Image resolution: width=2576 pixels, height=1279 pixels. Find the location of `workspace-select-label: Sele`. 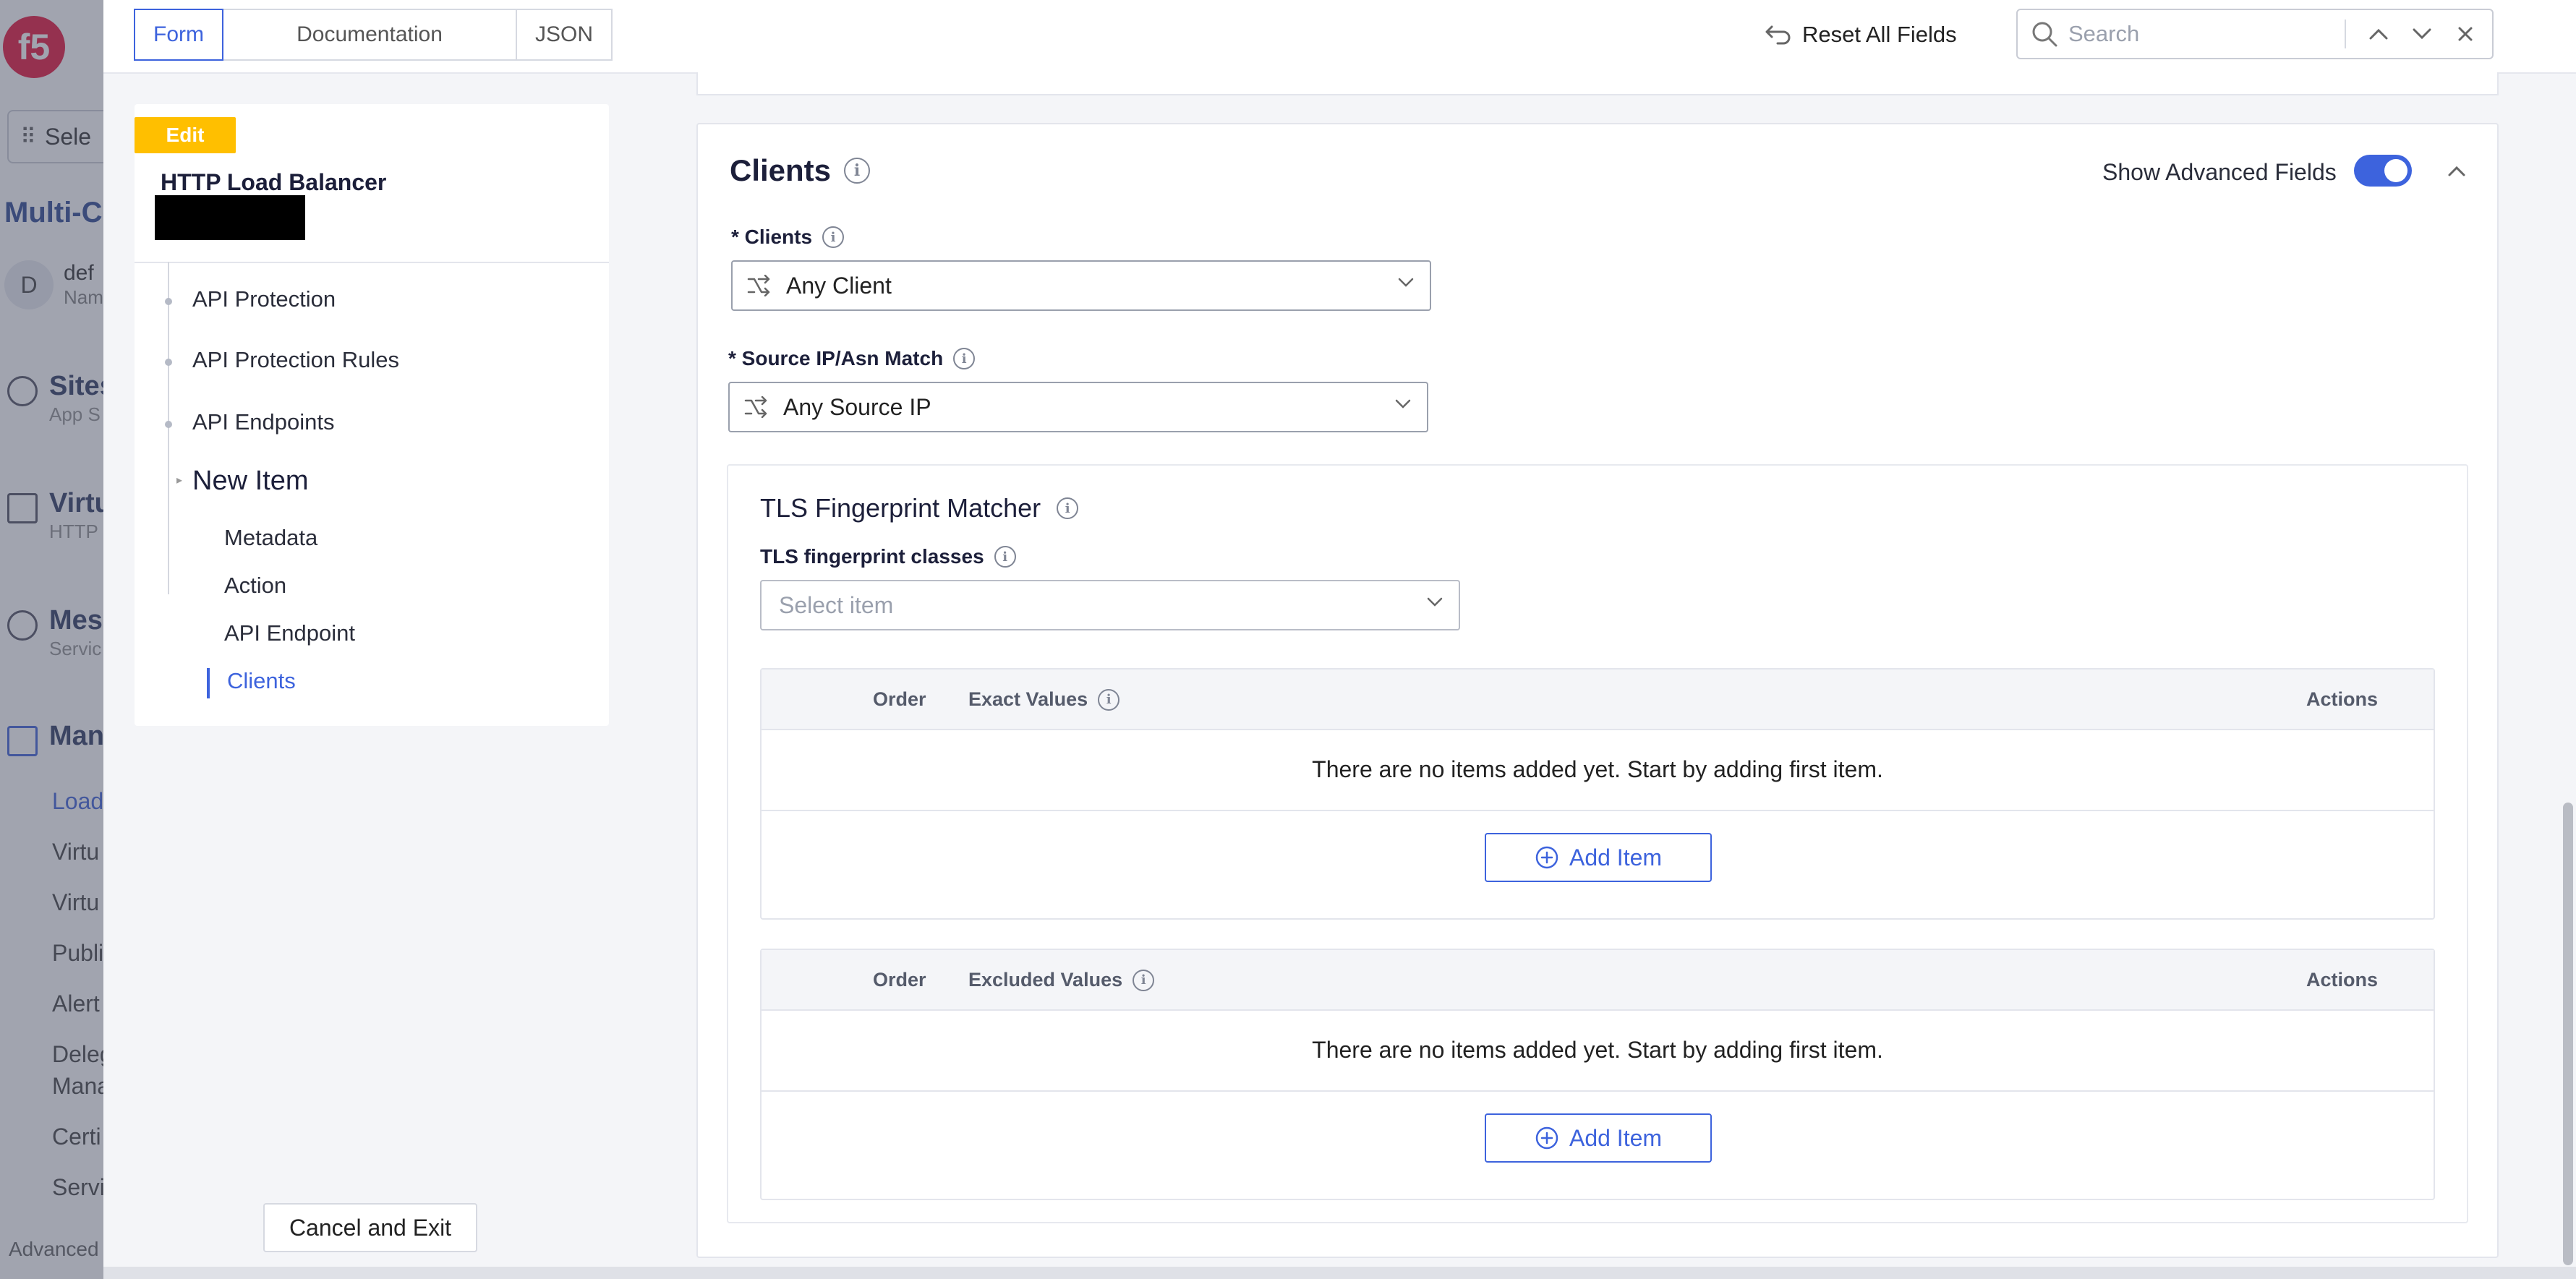

workspace-select-label: Sele is located at coordinates (68, 136).